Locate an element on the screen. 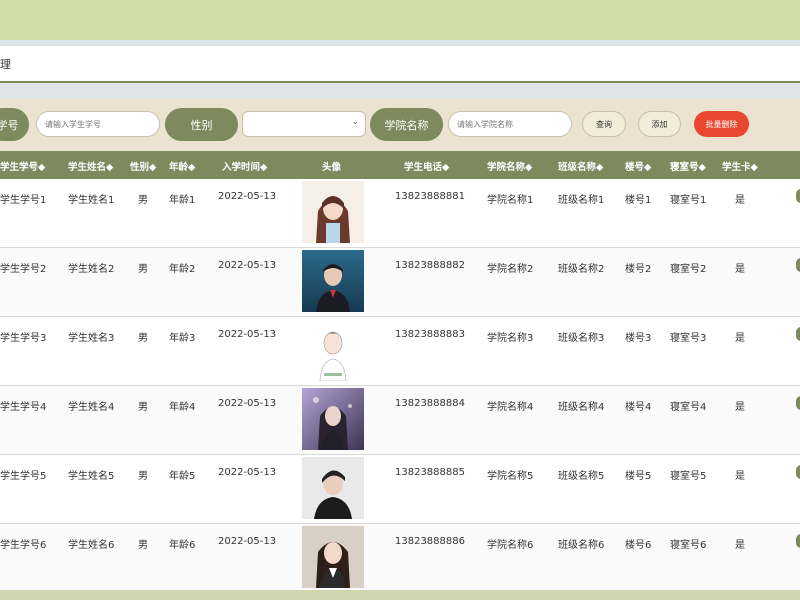 This screenshot has width=800, height=600. cell-student-no: 学生学号3 is located at coordinates (23, 338).